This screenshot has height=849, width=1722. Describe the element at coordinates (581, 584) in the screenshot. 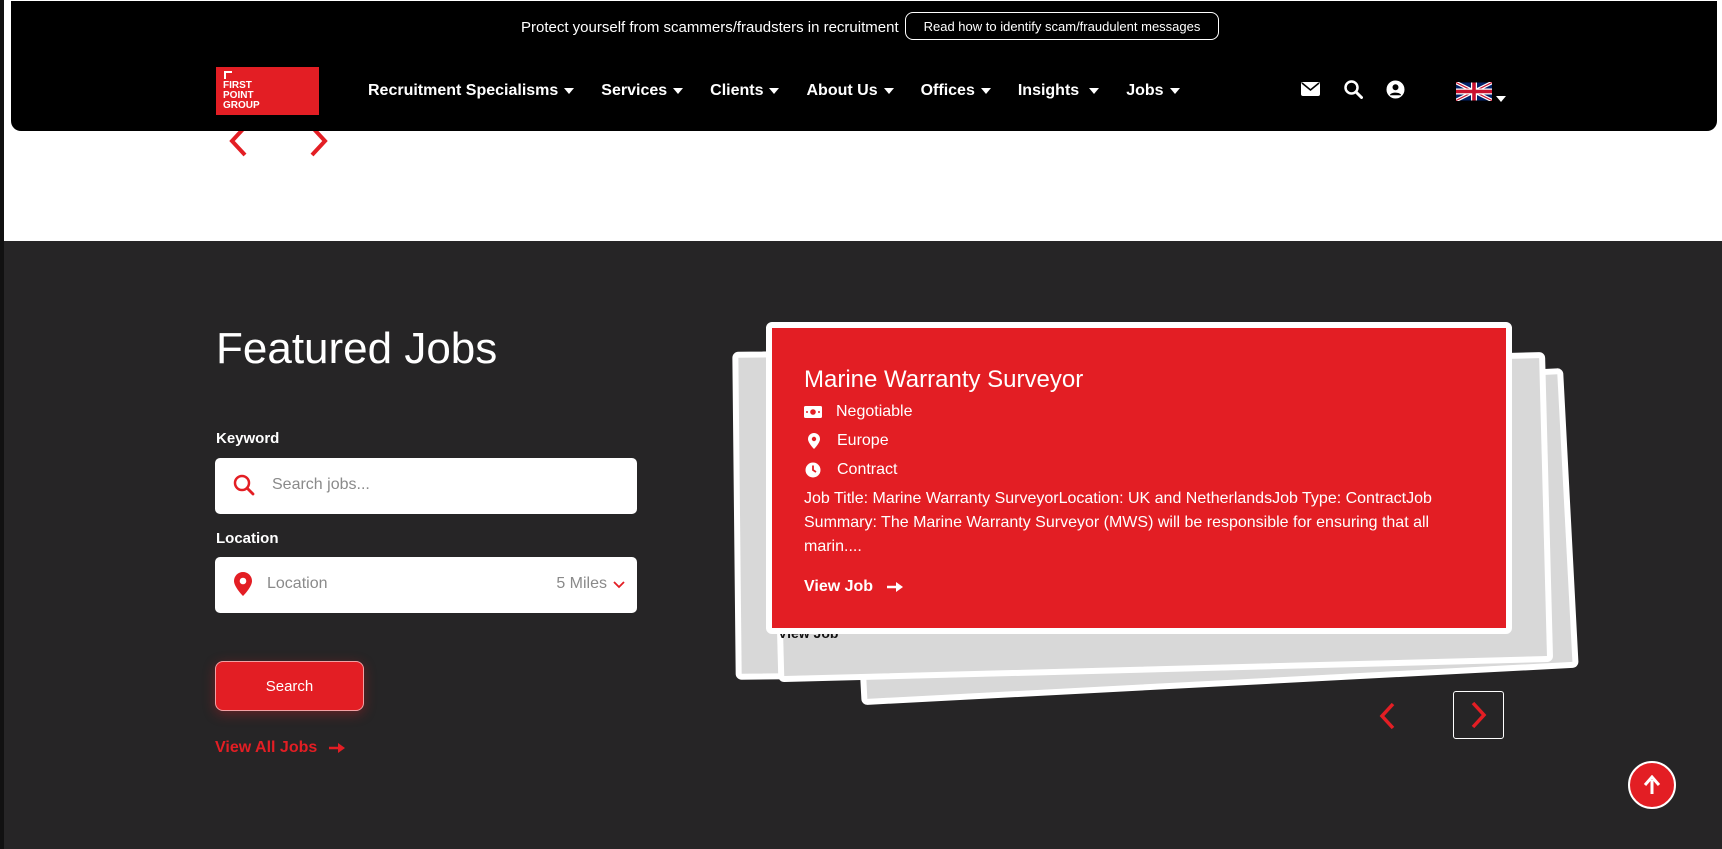

I see `radius-select: 5 Miles` at that location.